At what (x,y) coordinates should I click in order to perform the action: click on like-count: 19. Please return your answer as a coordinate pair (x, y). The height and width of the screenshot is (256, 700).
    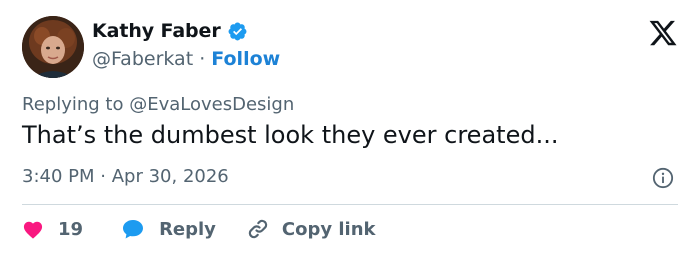
    Looking at the image, I should click on (71, 229).